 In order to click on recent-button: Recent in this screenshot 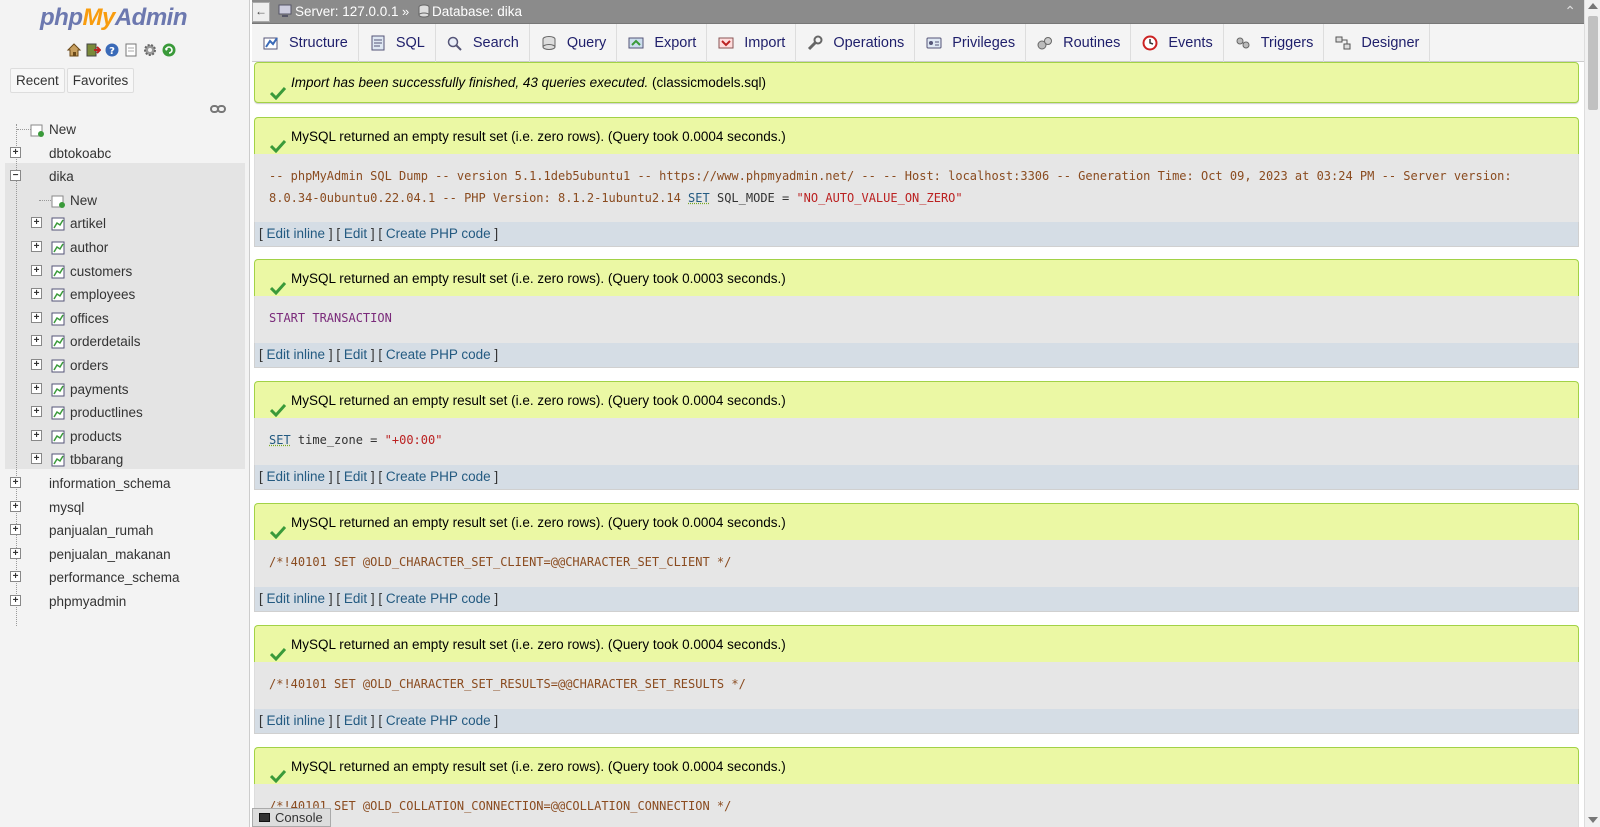, I will do `click(37, 80)`.